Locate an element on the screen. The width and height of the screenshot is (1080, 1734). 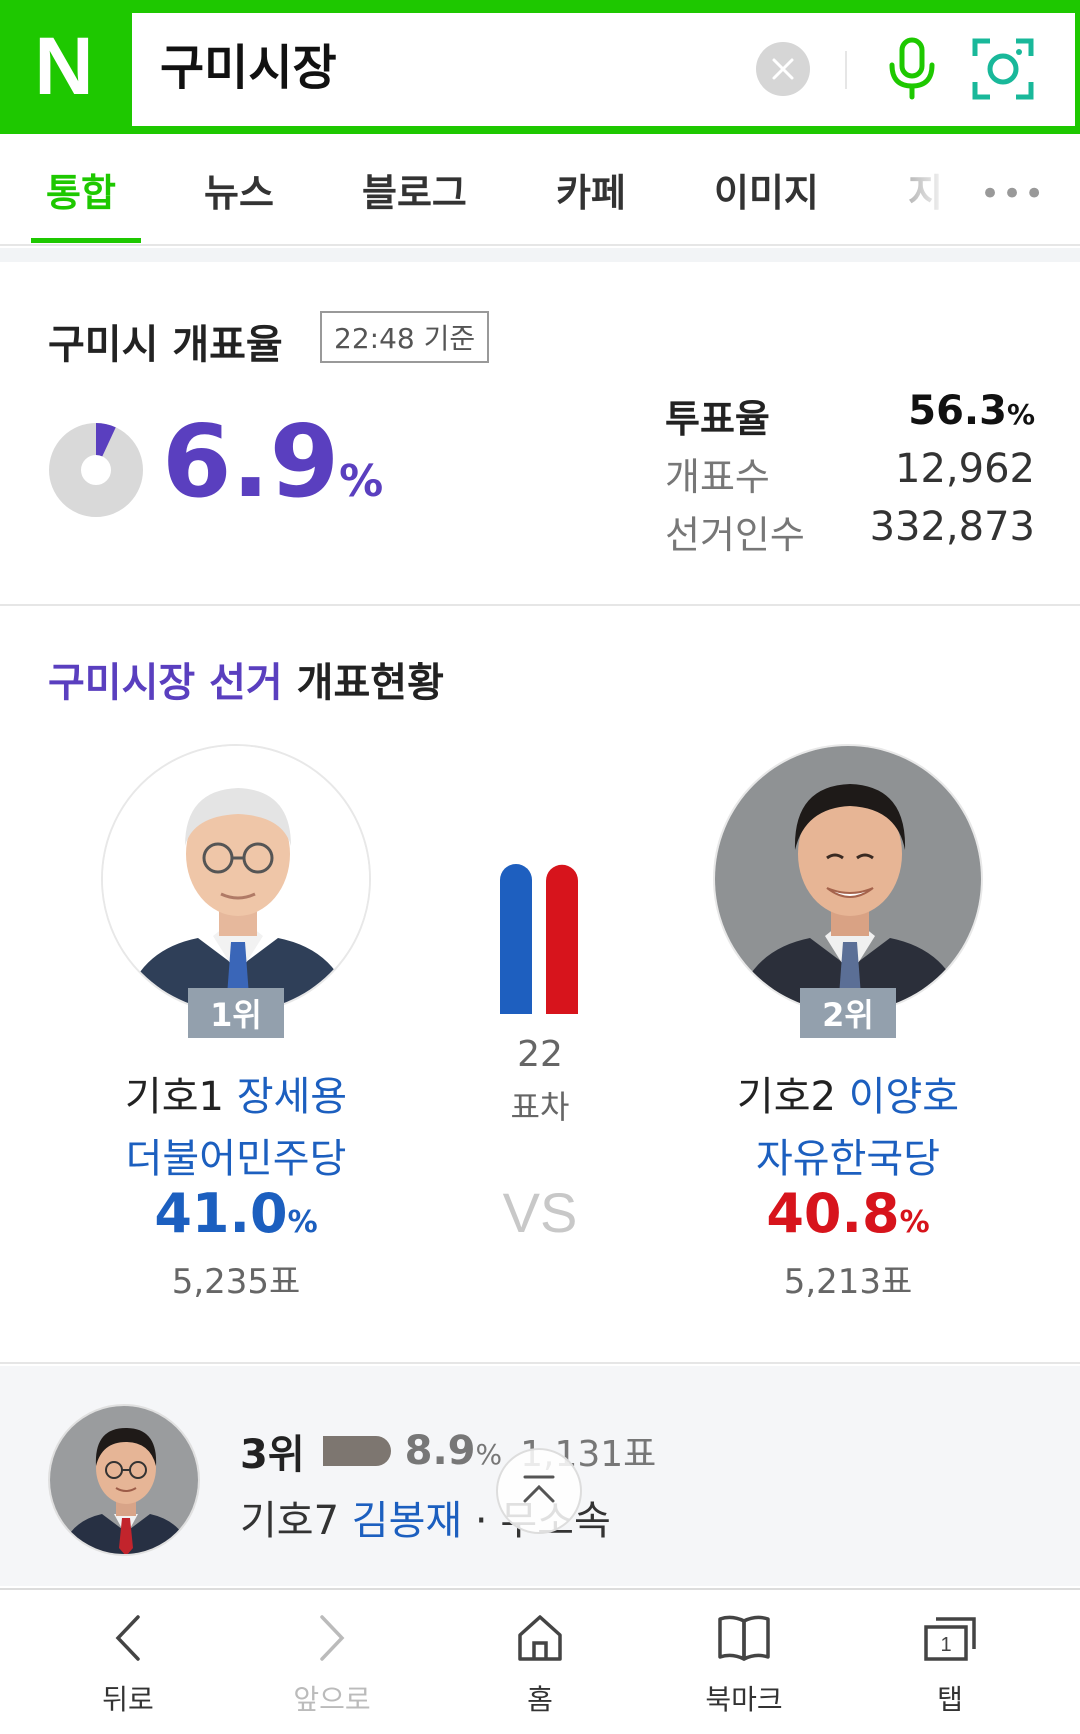
candidate-percent: 41.0% is located at coordinates (236, 1213).